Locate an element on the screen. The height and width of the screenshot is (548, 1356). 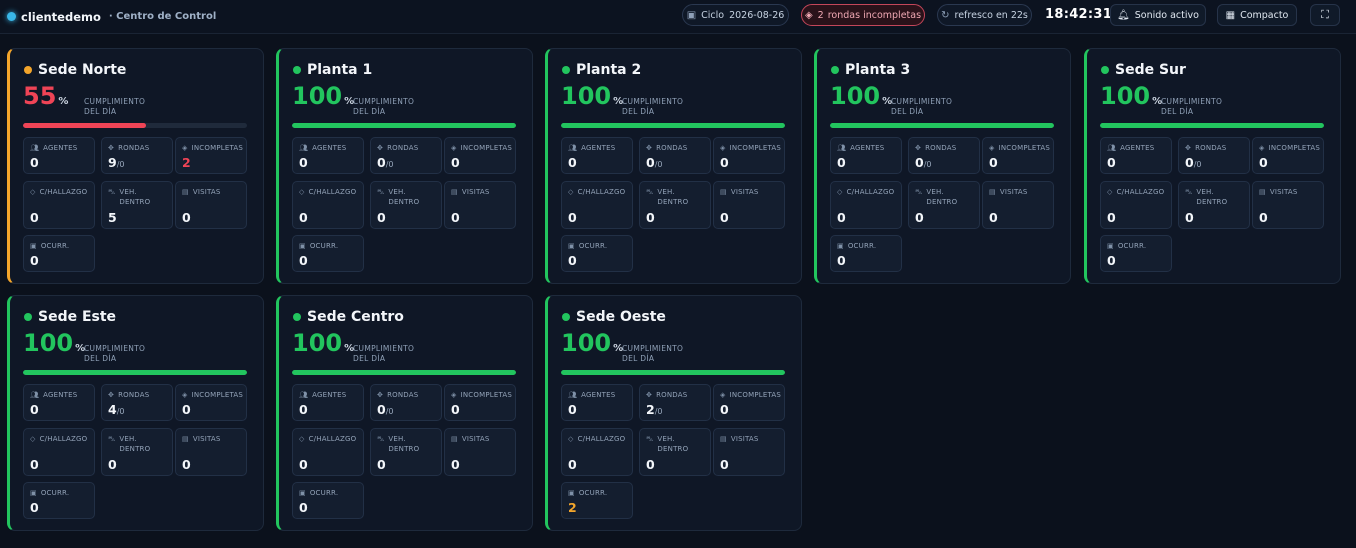
cycle-pill: ▣ Ciclo 2026-08-26 is located at coordinates (735, 15).